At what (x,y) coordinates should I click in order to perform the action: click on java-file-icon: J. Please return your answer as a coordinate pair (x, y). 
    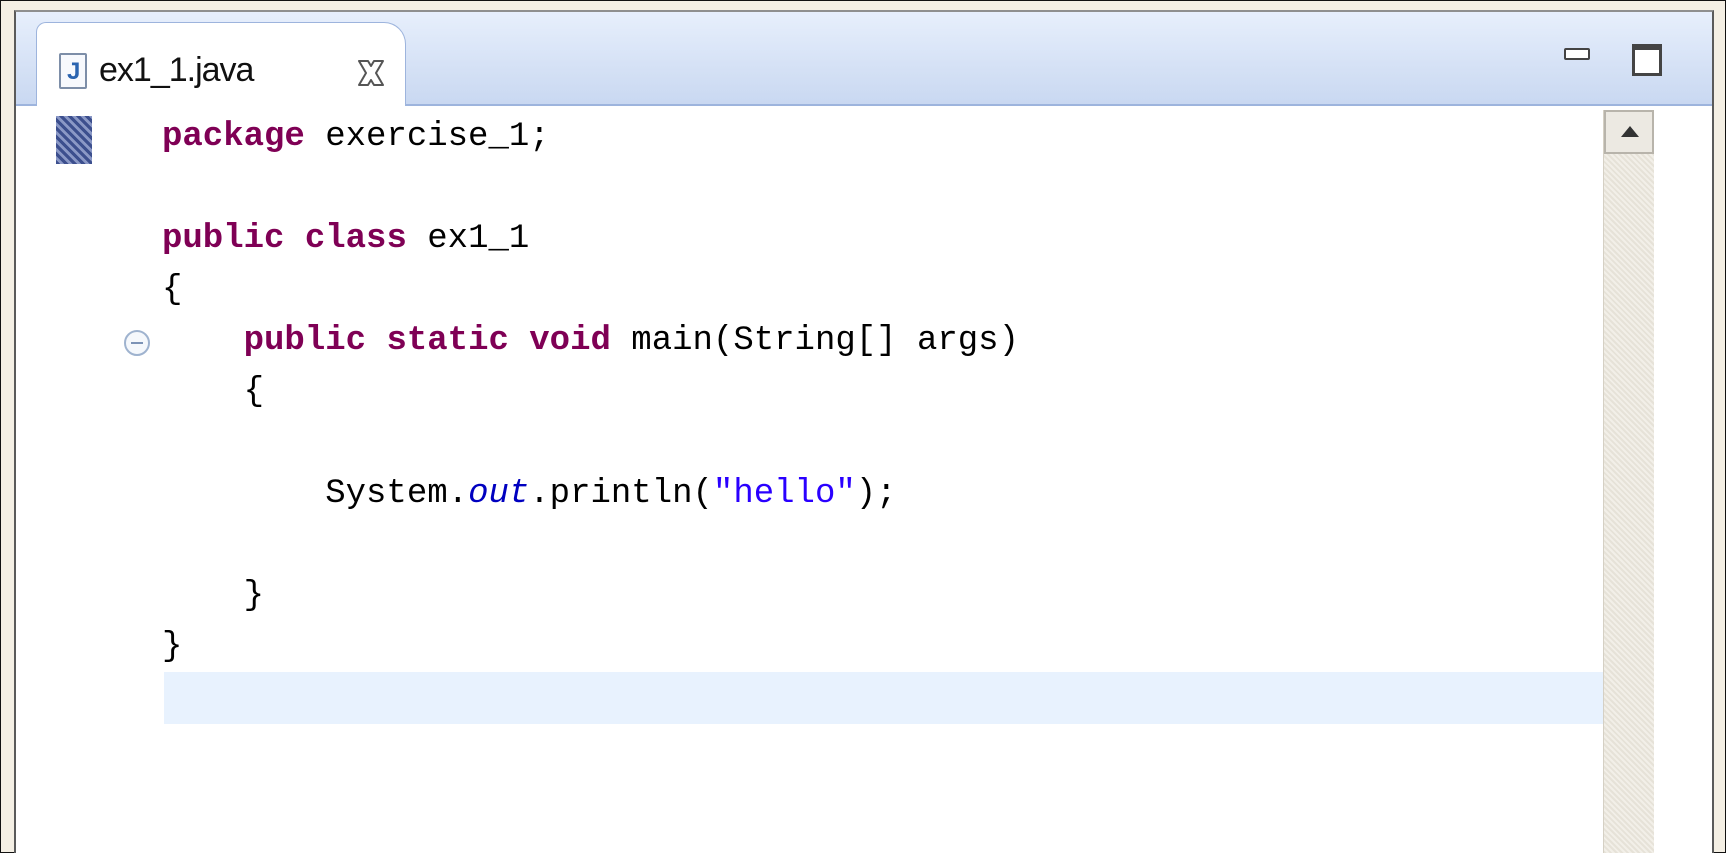
    Looking at the image, I should click on (73, 71).